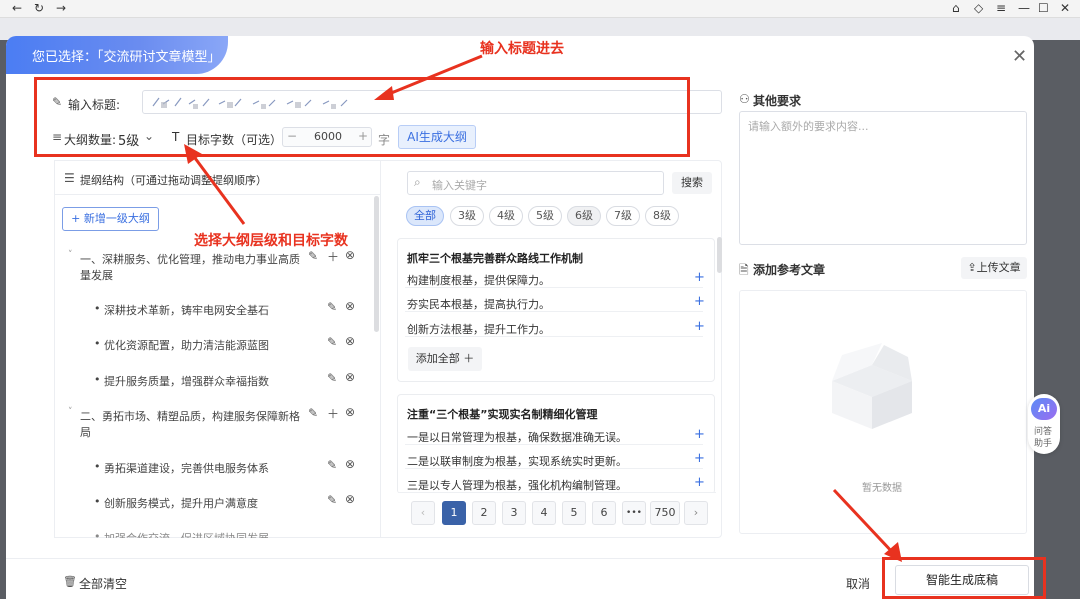 Image resolution: width=1080 pixels, height=599 pixels. What do you see at coordinates (96, 275) in the screenshot?
I see `outline-item-text: 量发展` at bounding box center [96, 275].